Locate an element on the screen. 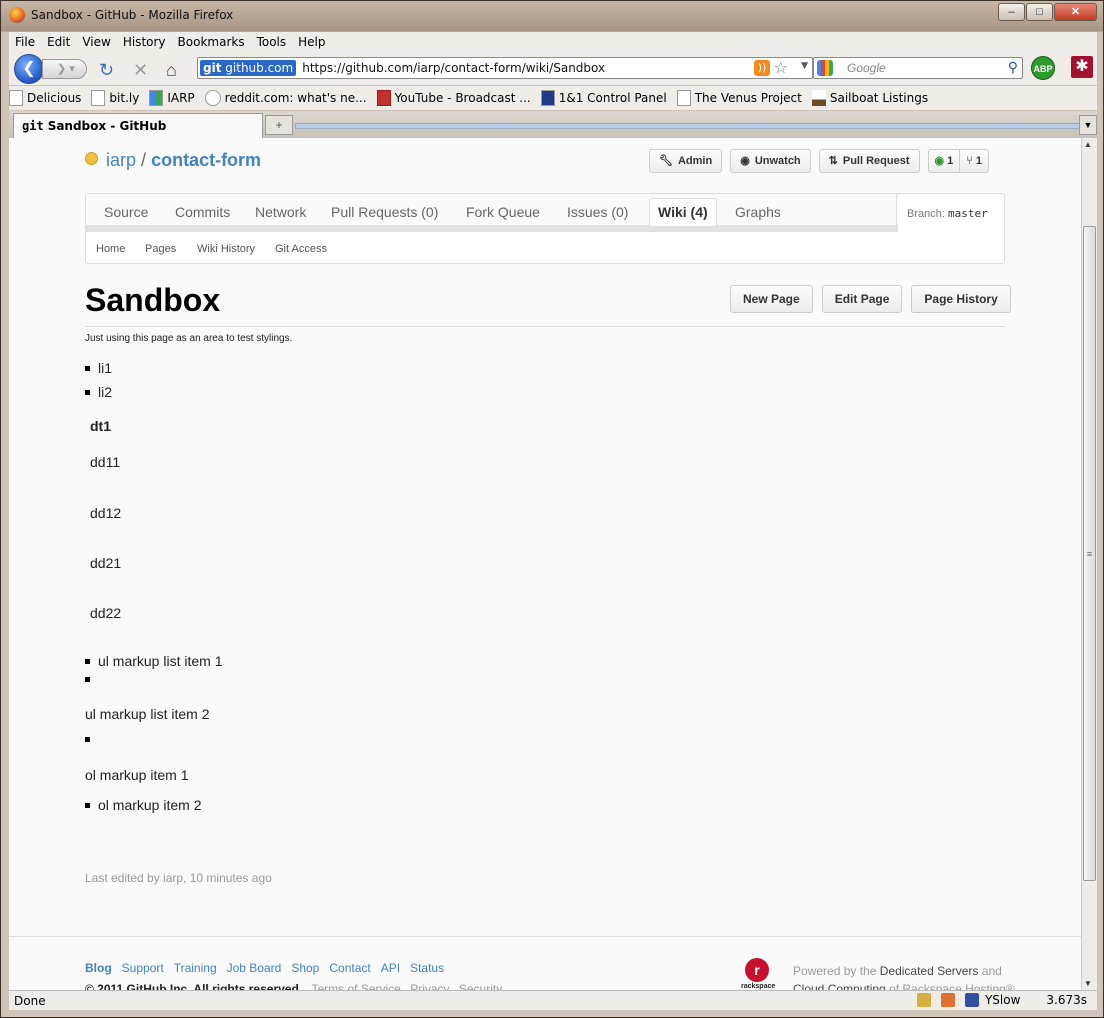 This screenshot has width=1104, height=1018. browser-tab: git Sandbox - GitHub is located at coordinates (138, 125).